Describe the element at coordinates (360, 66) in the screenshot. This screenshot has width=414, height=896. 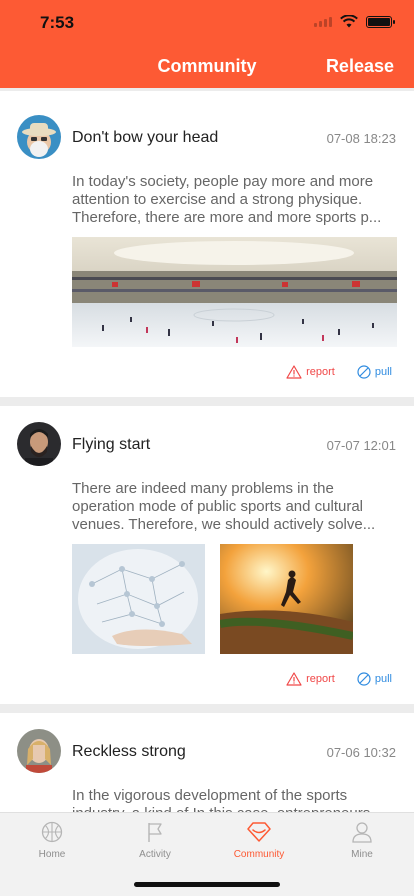
I see `release-button: Release` at that location.